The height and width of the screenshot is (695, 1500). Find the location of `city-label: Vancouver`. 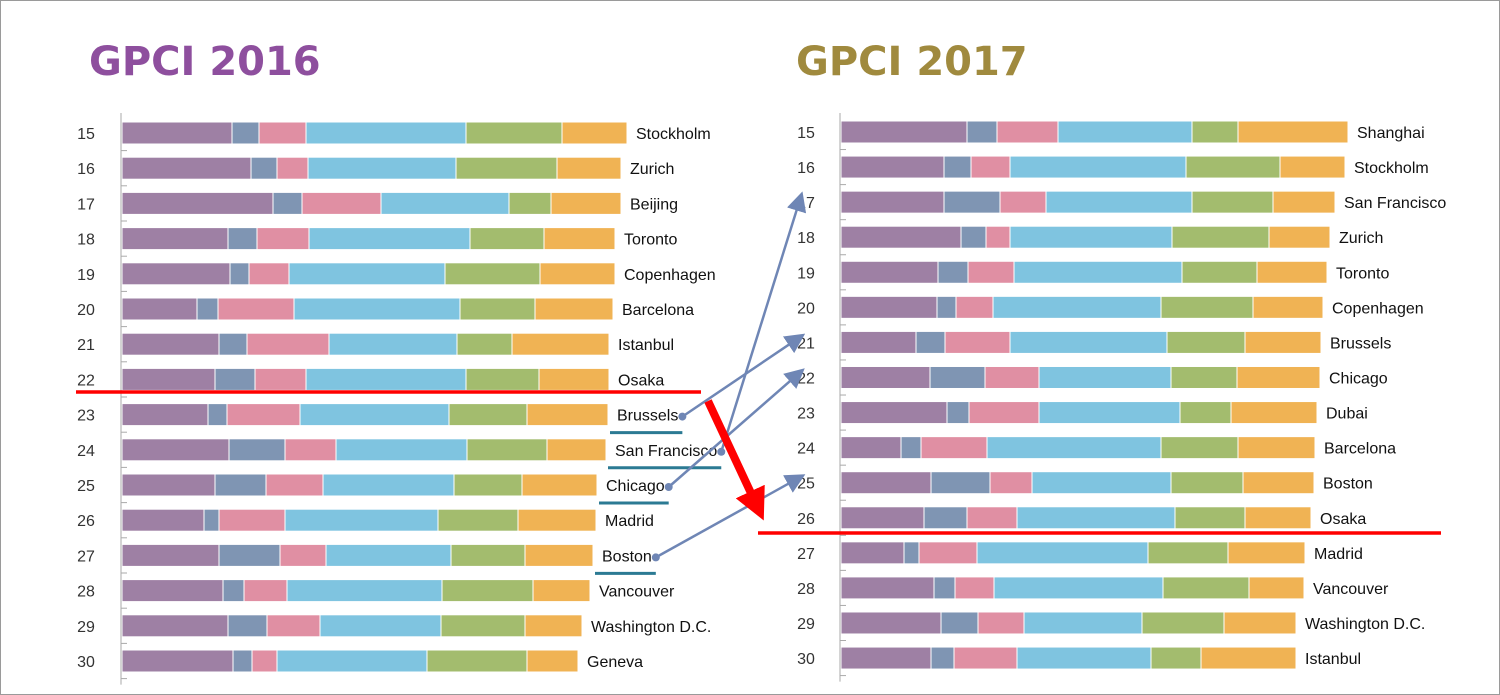

city-label: Vancouver is located at coordinates (637, 592).